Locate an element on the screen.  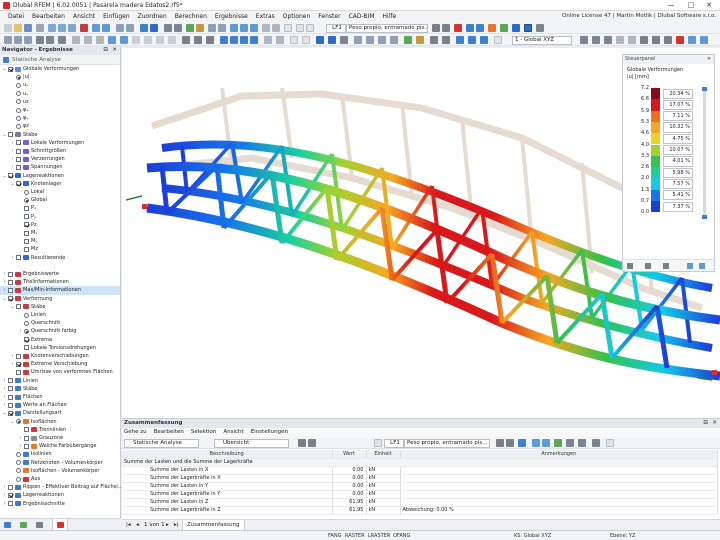
tree-item: › Grauzone is located at coordinates (60, 438).